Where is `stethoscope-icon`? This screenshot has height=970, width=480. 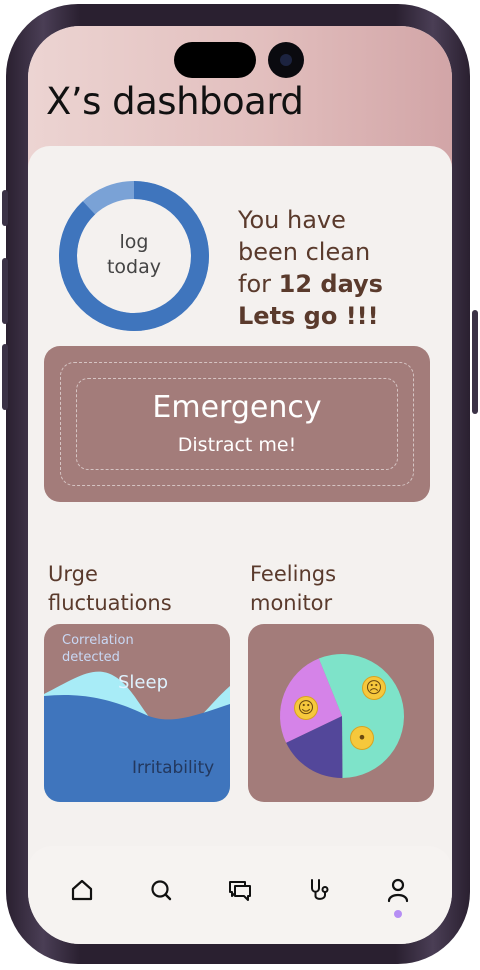
stethoscope-icon is located at coordinates (320, 889).